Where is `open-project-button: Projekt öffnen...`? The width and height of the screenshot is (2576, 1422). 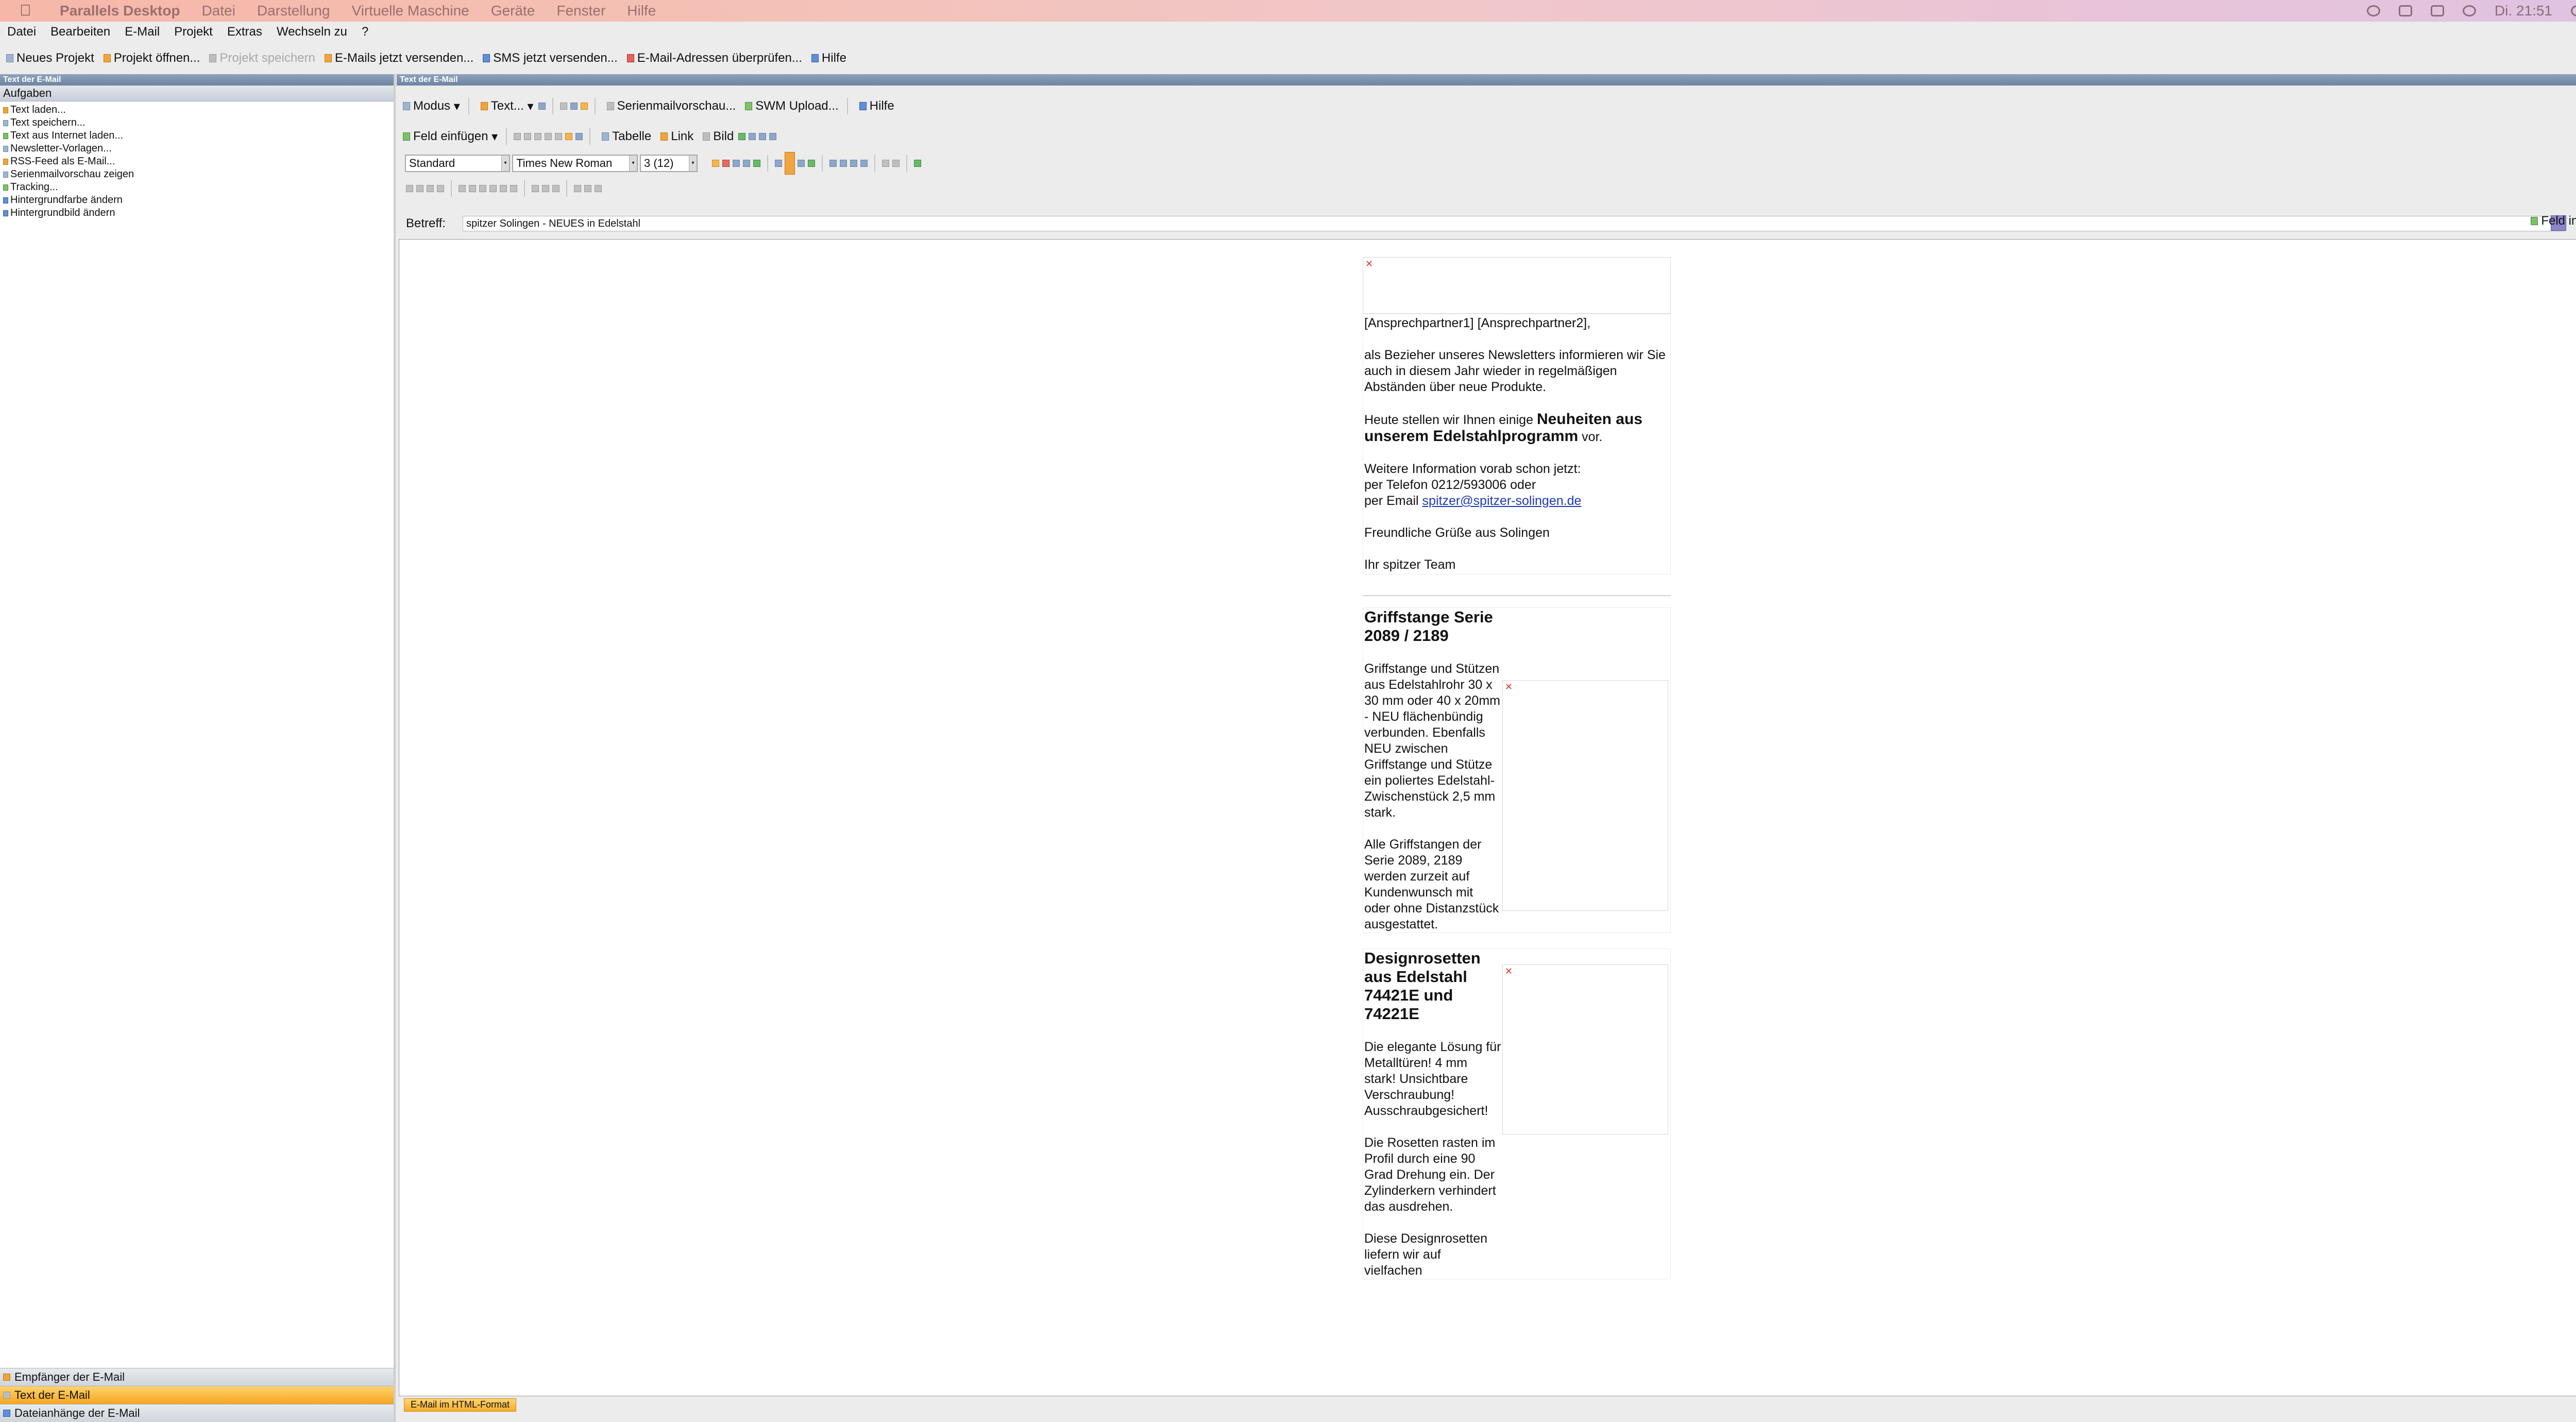
open-project-button: Projekt öffnen... is located at coordinates (151, 58).